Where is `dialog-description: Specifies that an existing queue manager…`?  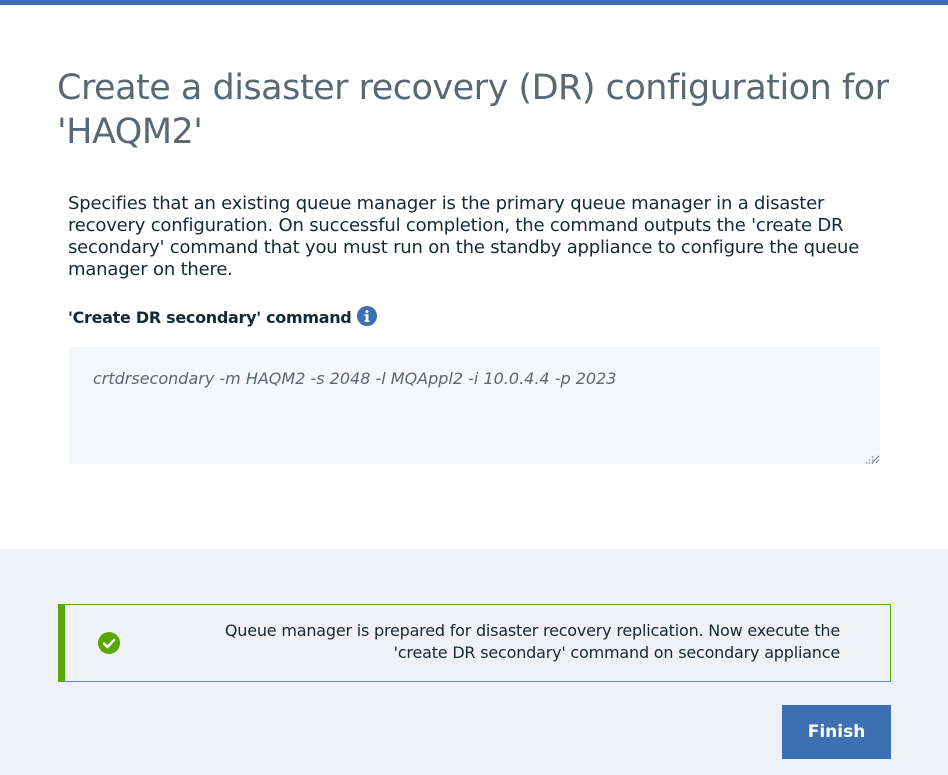 dialog-description: Specifies that an existing queue manager… is located at coordinates (464, 236).